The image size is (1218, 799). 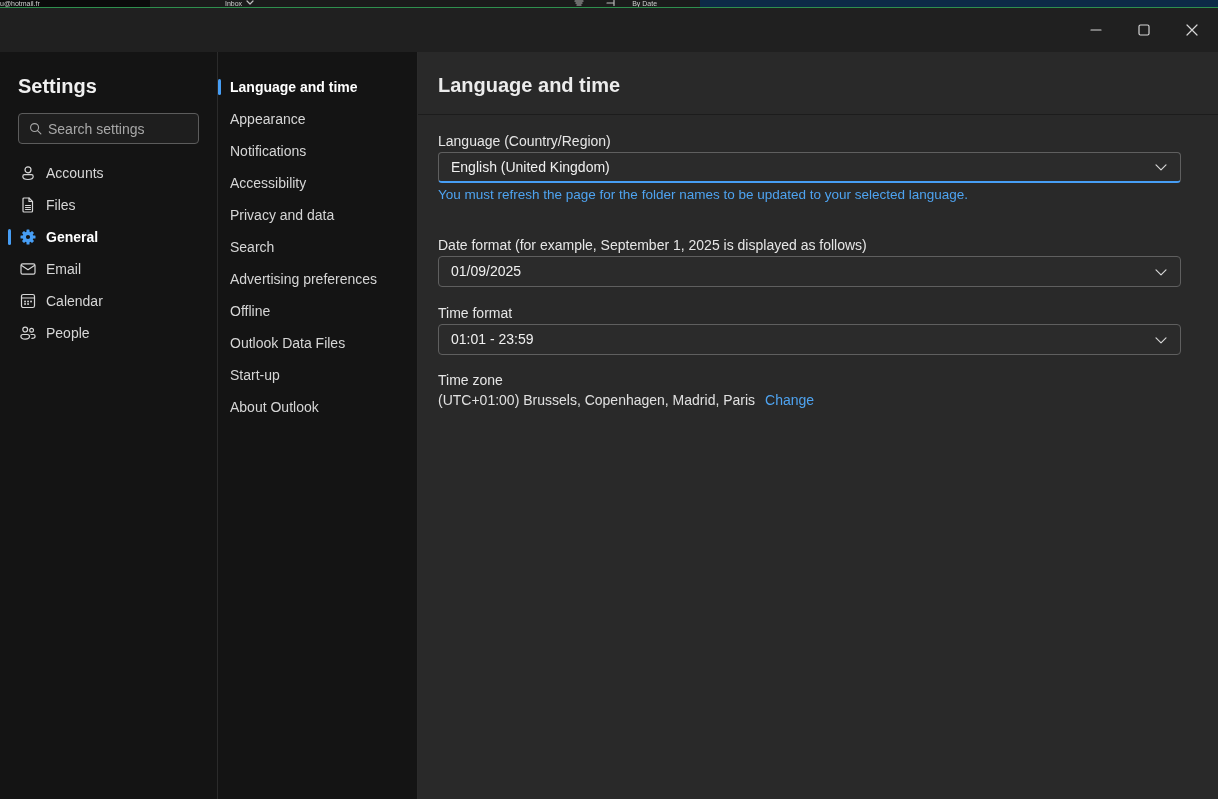 I want to click on field-label: Date format (for example, September 1, 2025 is displayed as follows), so click(x=652, y=245).